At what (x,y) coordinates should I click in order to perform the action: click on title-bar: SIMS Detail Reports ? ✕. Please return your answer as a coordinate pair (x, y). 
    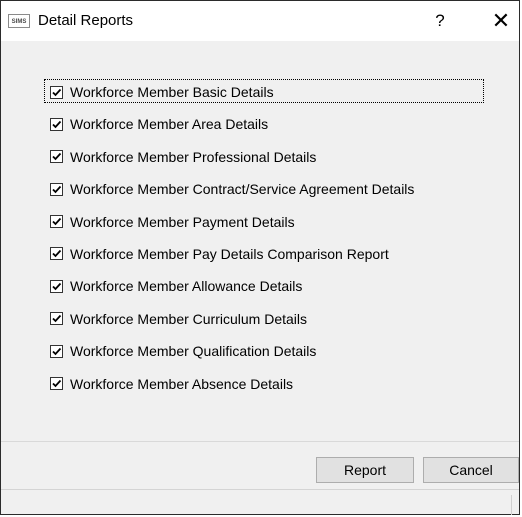
    Looking at the image, I should click on (260, 21).